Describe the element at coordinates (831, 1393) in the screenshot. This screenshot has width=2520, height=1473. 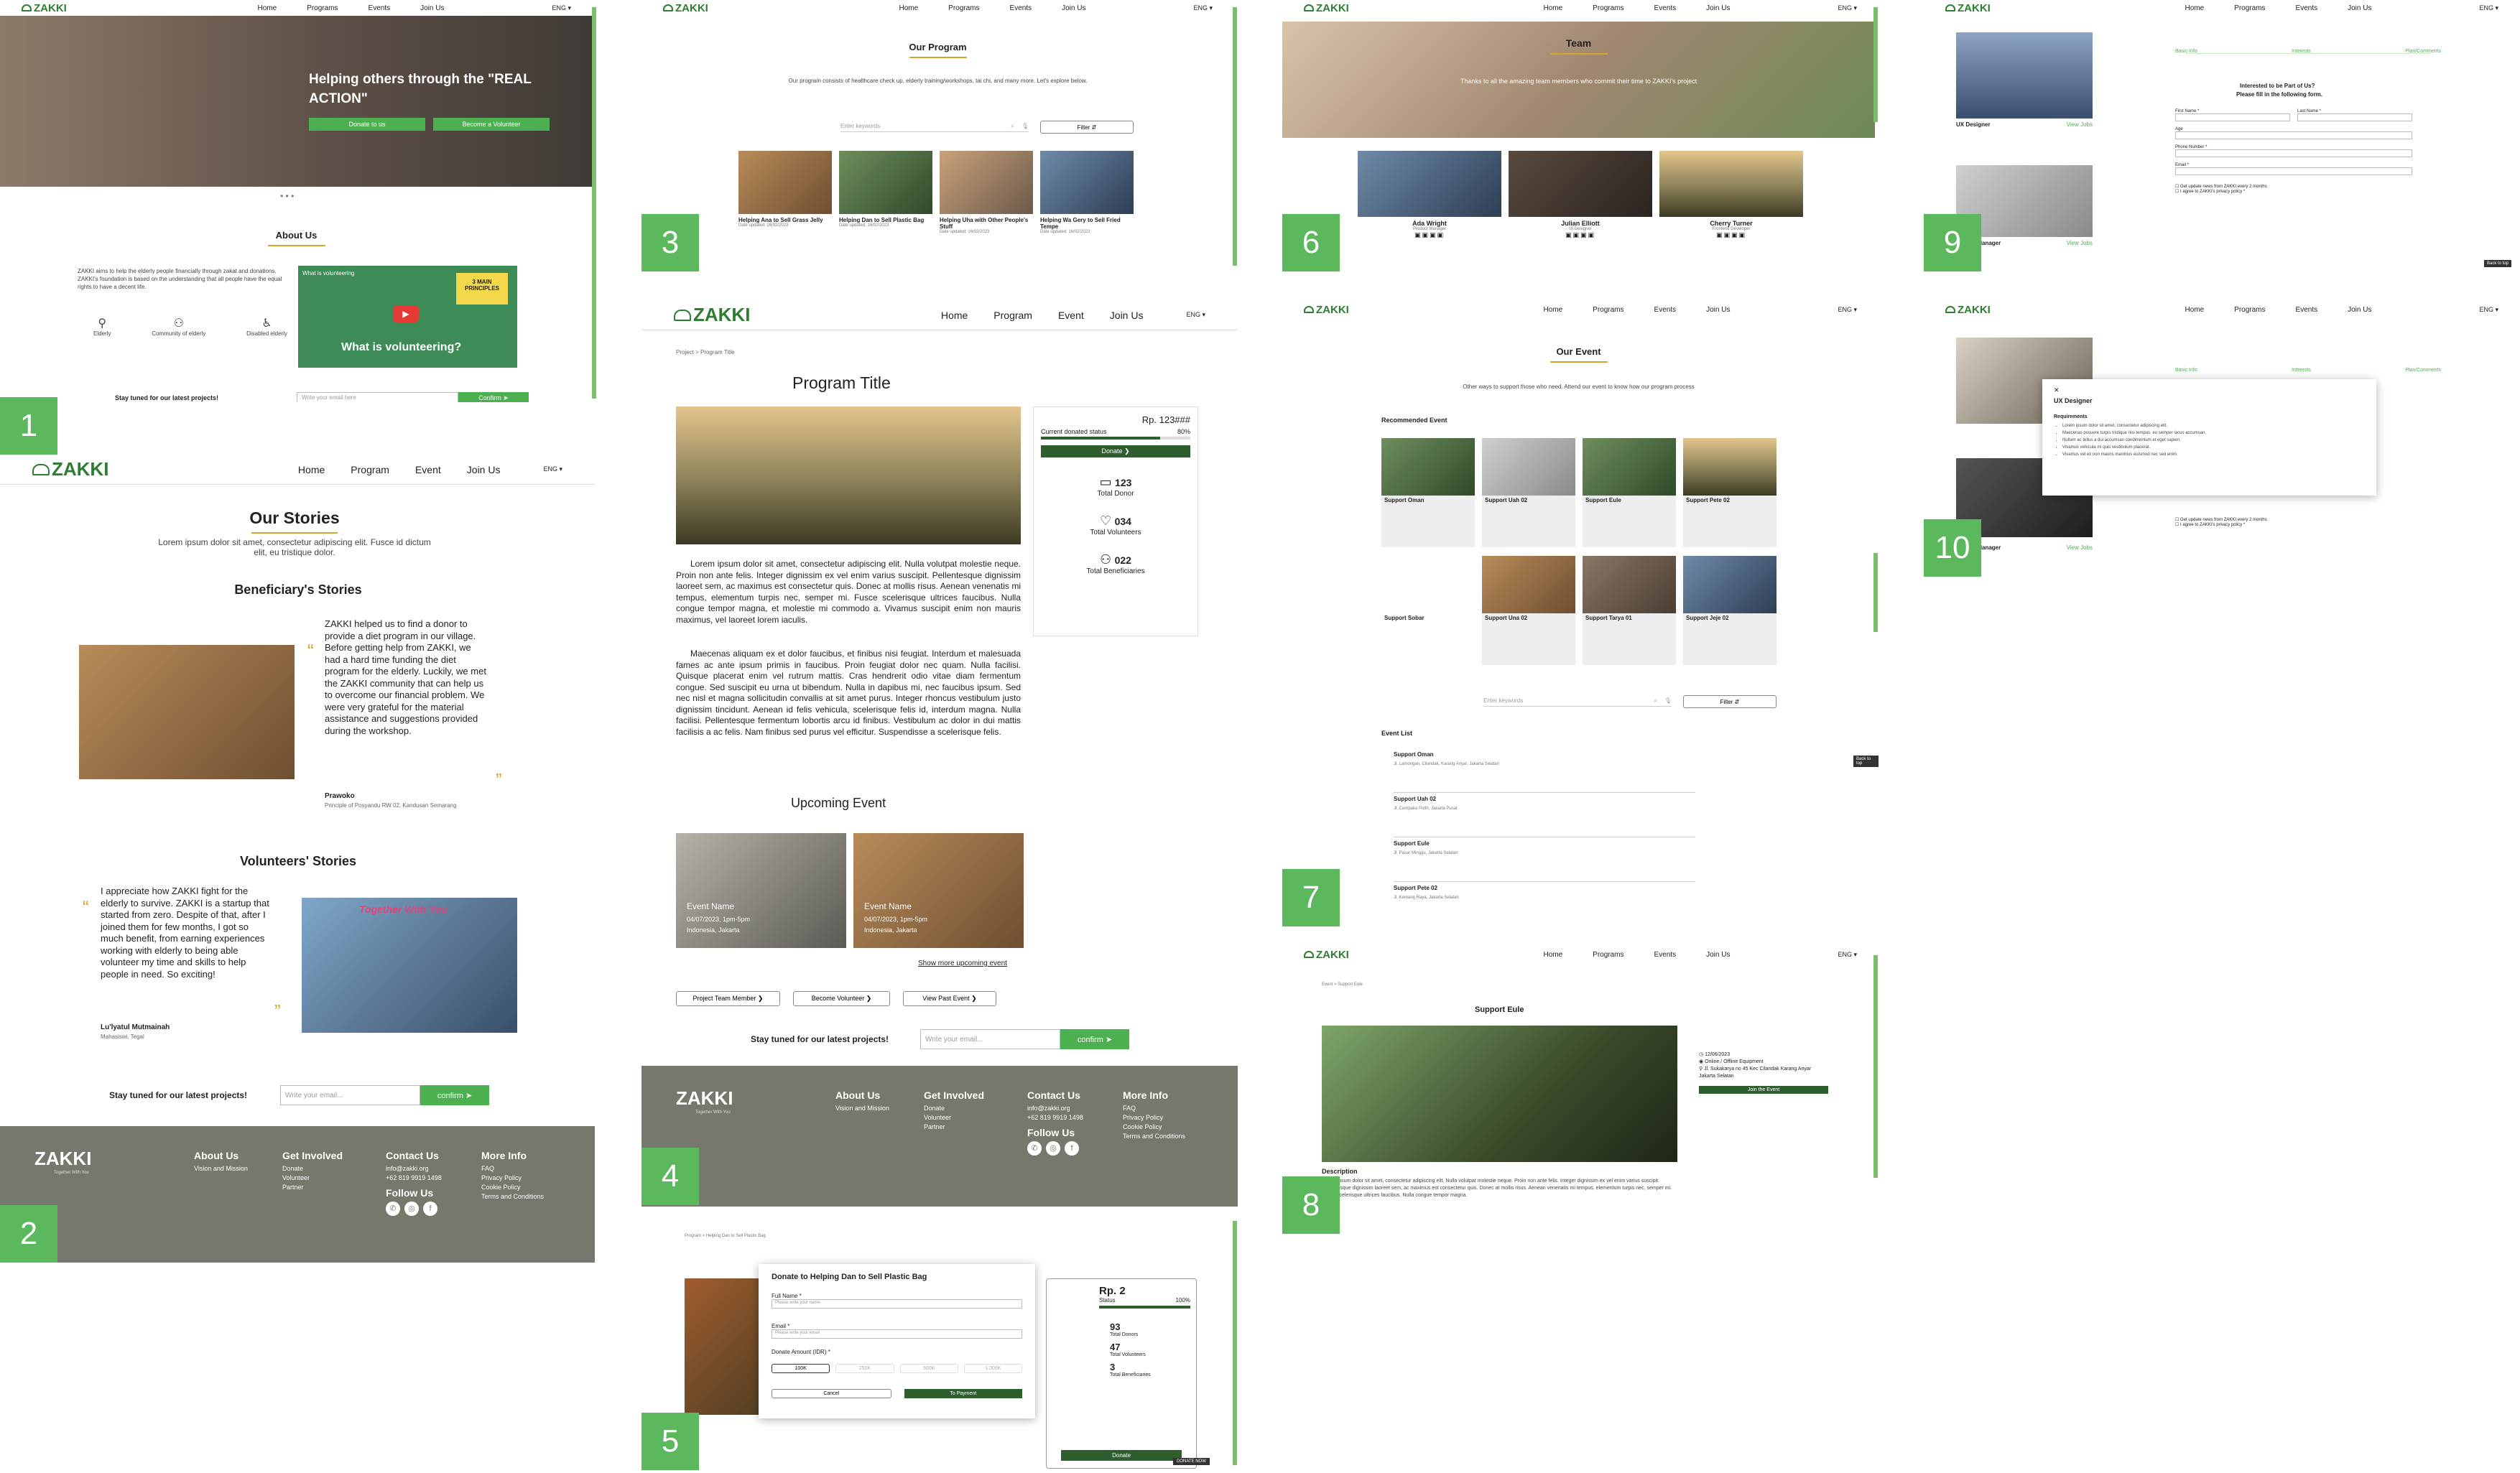
I see `cancel-button: Cancel` at that location.